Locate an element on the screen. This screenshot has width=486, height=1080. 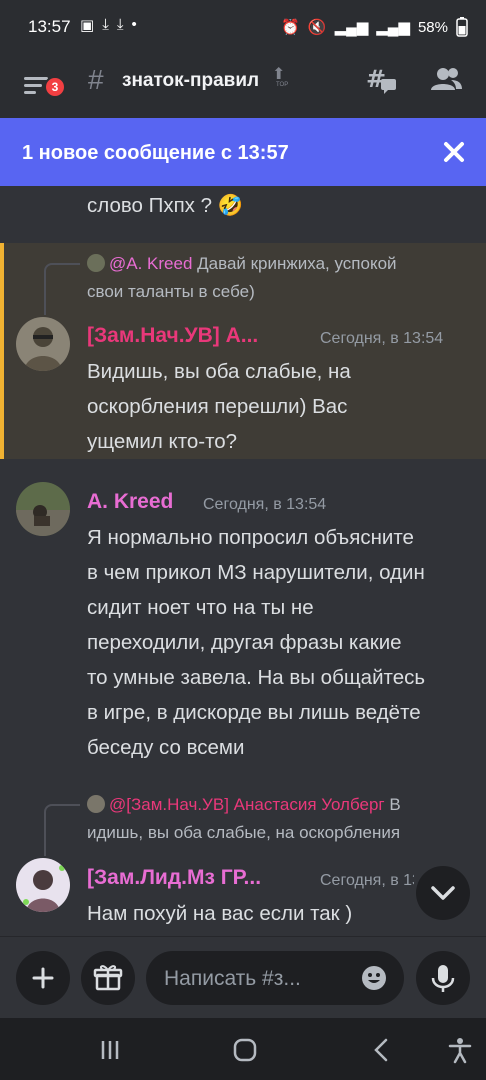
message-line: ущемил кто-то? is located at coordinates (162, 441).